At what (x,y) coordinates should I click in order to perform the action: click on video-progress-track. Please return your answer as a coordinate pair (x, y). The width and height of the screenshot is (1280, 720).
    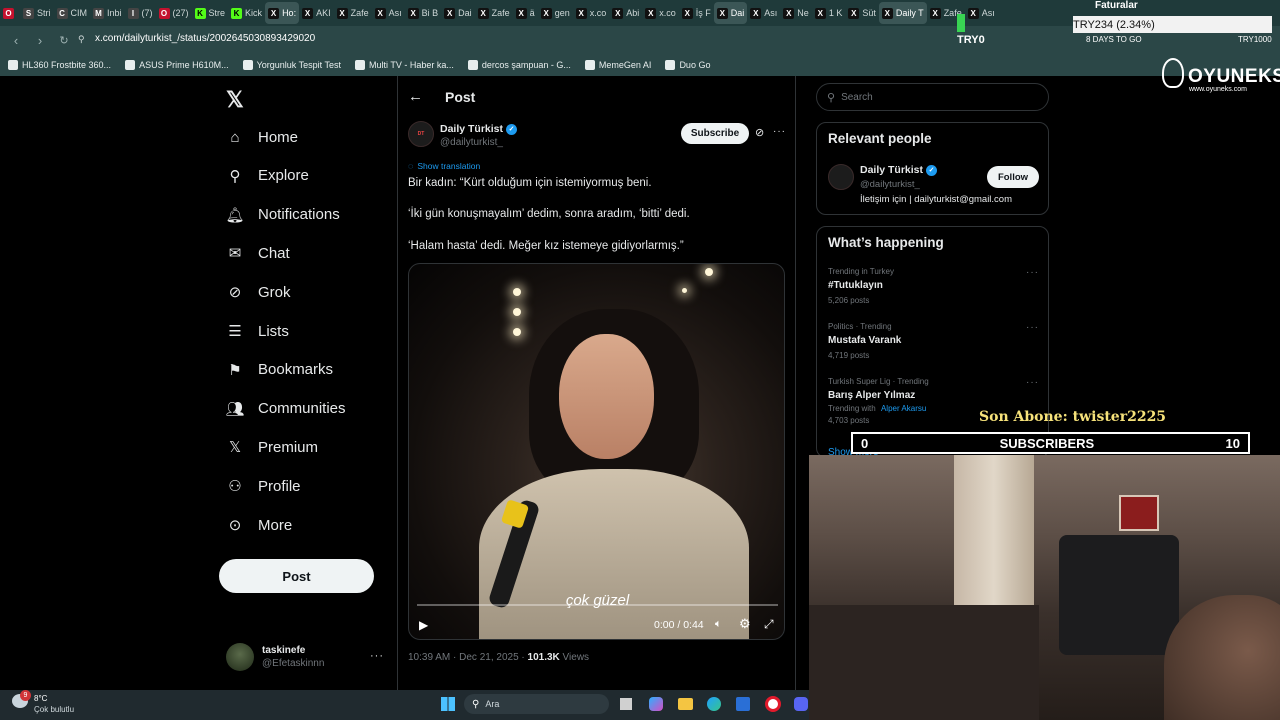
    Looking at the image, I should click on (597, 605).